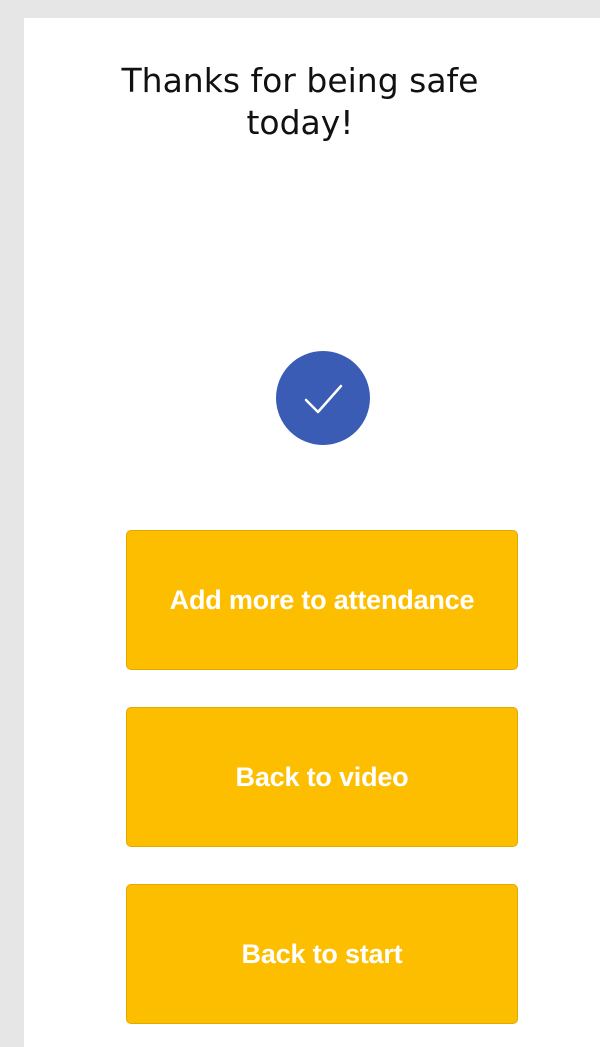 Image resolution: width=600 pixels, height=1047 pixels. I want to click on back-to-video-button-label: Back to video, so click(322, 776).